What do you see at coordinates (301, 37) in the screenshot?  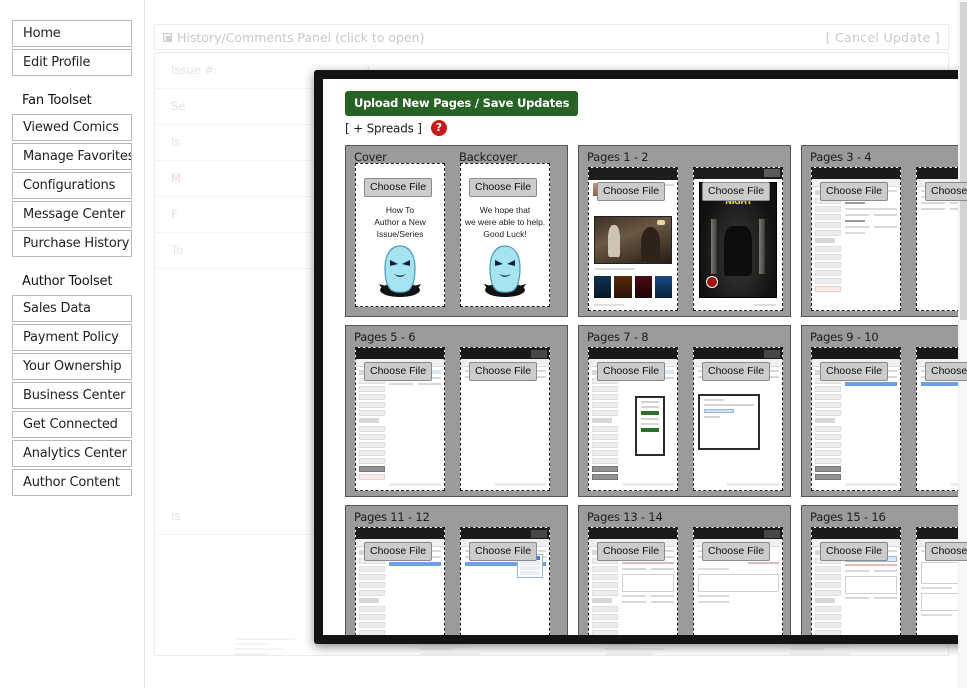 I see `history-panel-label: History/Comments Panel (click to open)` at bounding box center [301, 37].